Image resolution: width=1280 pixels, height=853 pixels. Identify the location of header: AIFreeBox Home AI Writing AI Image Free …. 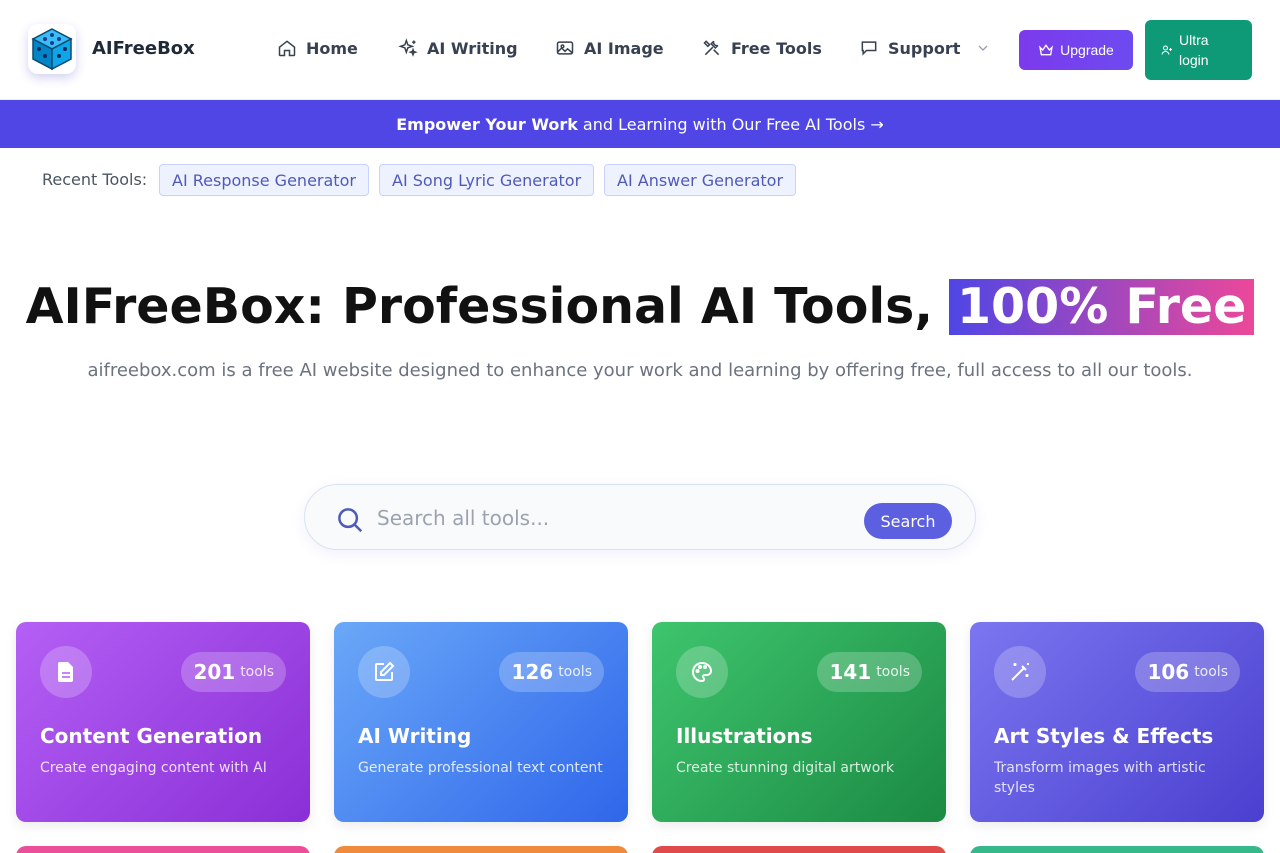
(640, 50).